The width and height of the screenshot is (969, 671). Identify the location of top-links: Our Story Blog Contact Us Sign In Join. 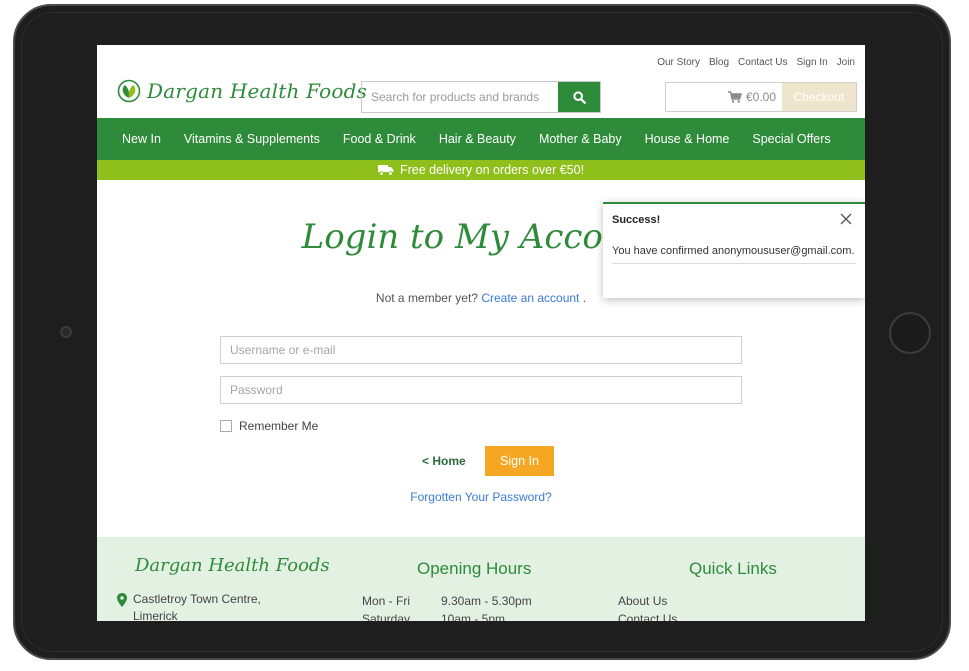
(756, 62).